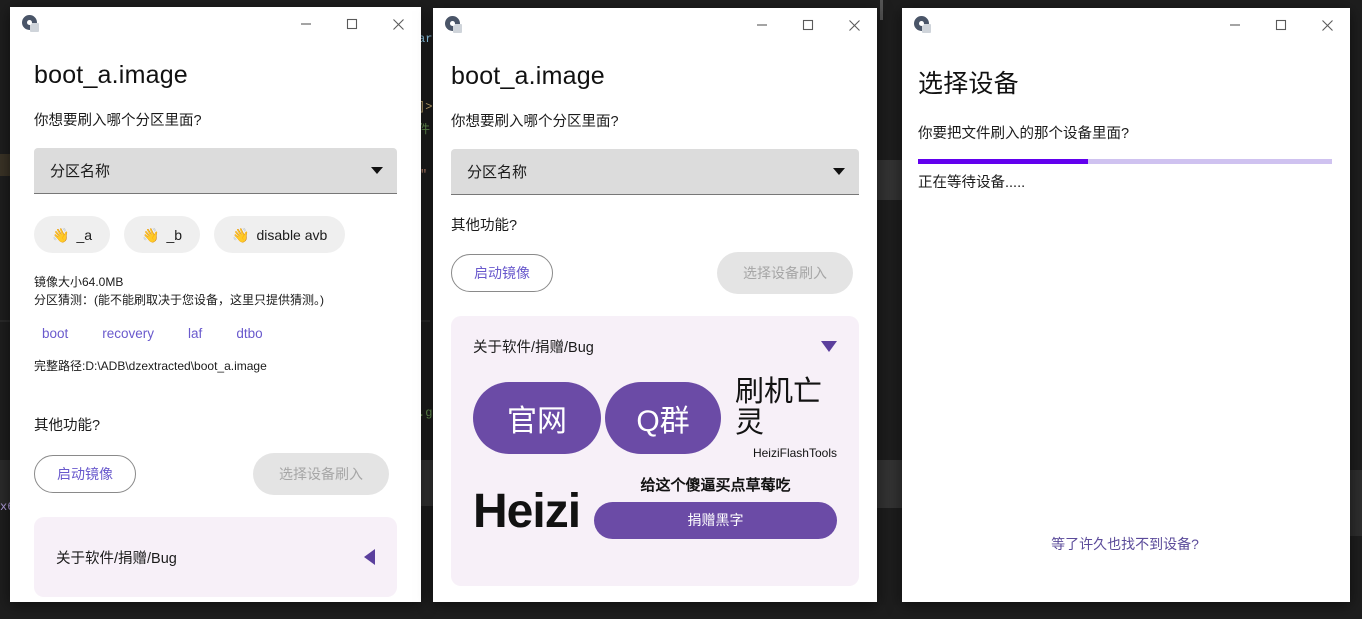  What do you see at coordinates (1125, 161) in the screenshot?
I see `device-wait-progressbar` at bounding box center [1125, 161].